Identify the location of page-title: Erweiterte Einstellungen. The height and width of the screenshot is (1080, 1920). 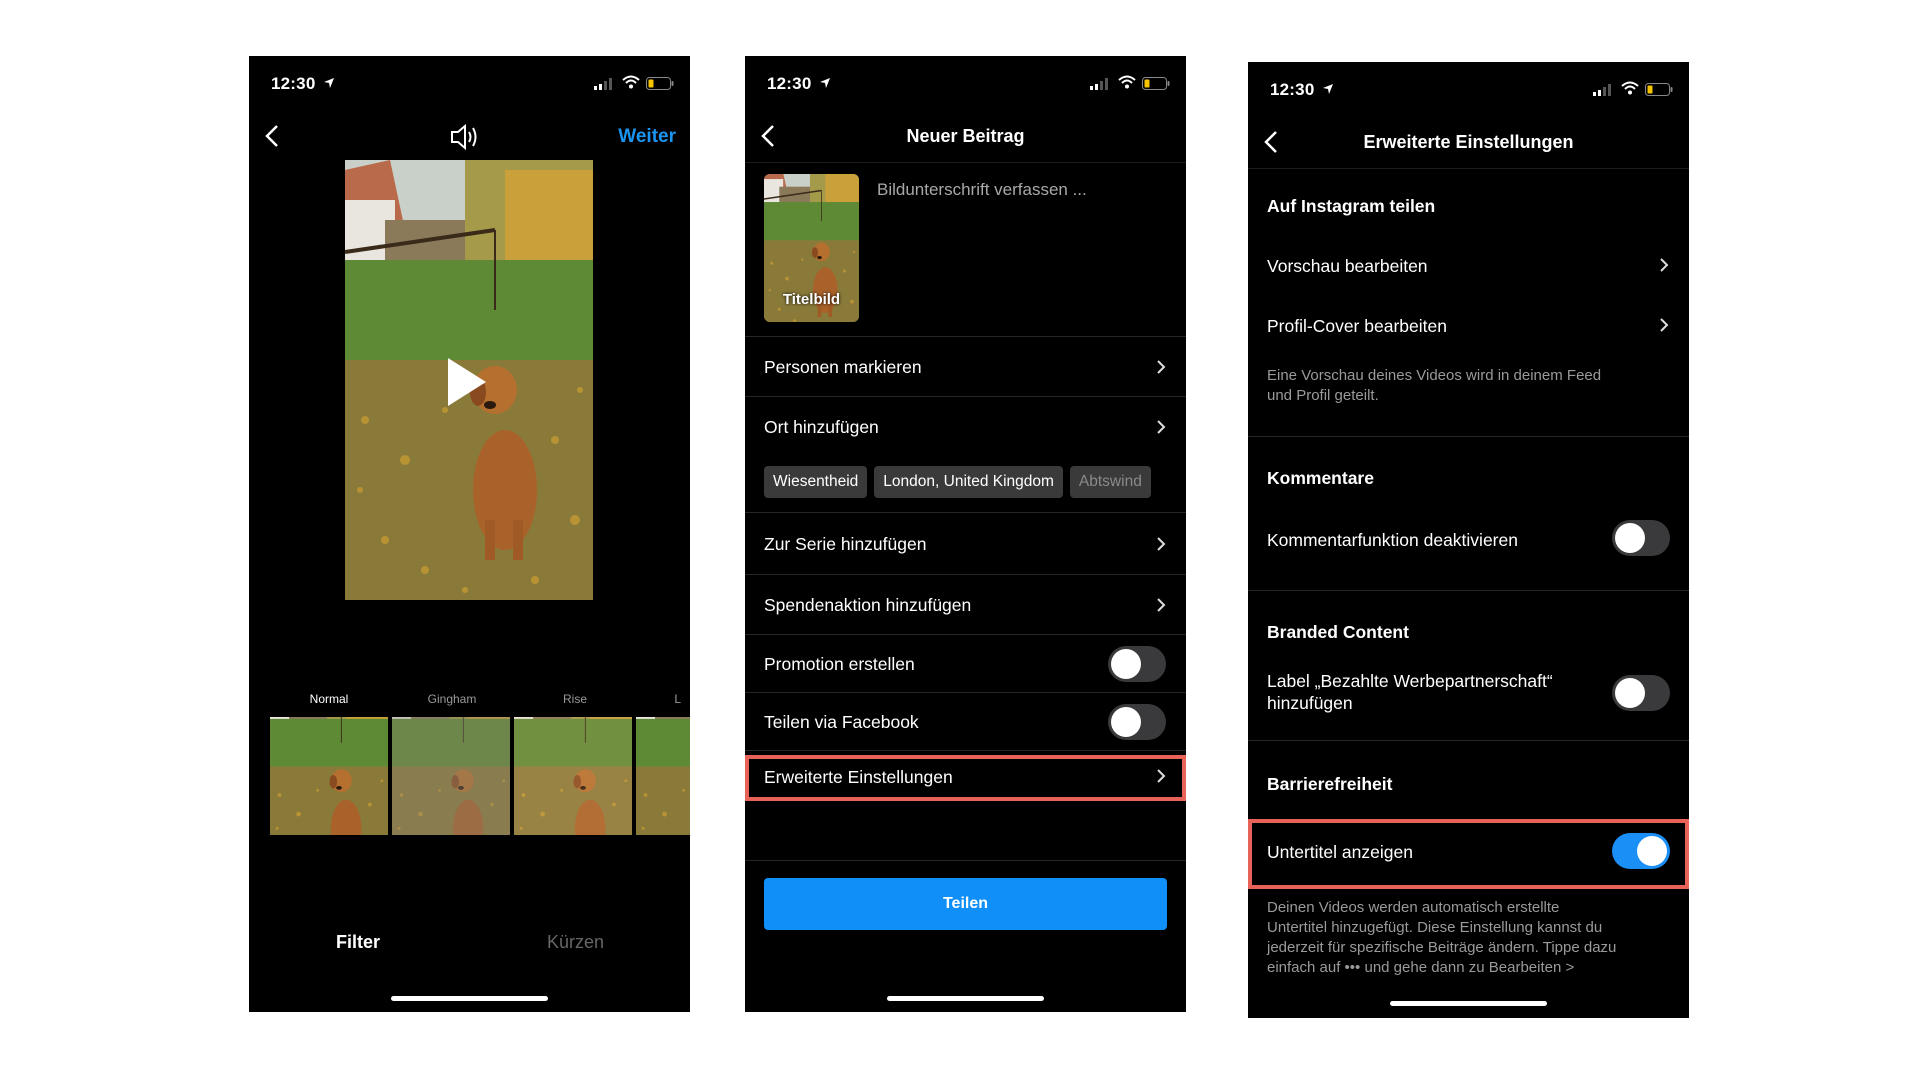
(1468, 142).